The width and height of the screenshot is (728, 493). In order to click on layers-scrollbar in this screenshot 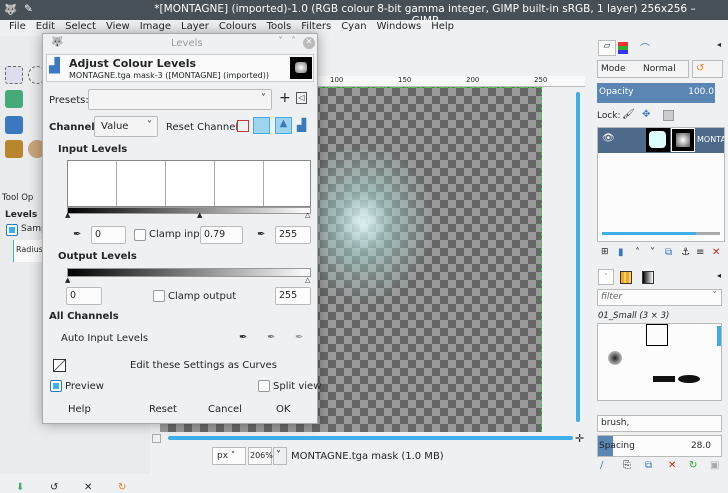, I will do `click(661, 233)`.